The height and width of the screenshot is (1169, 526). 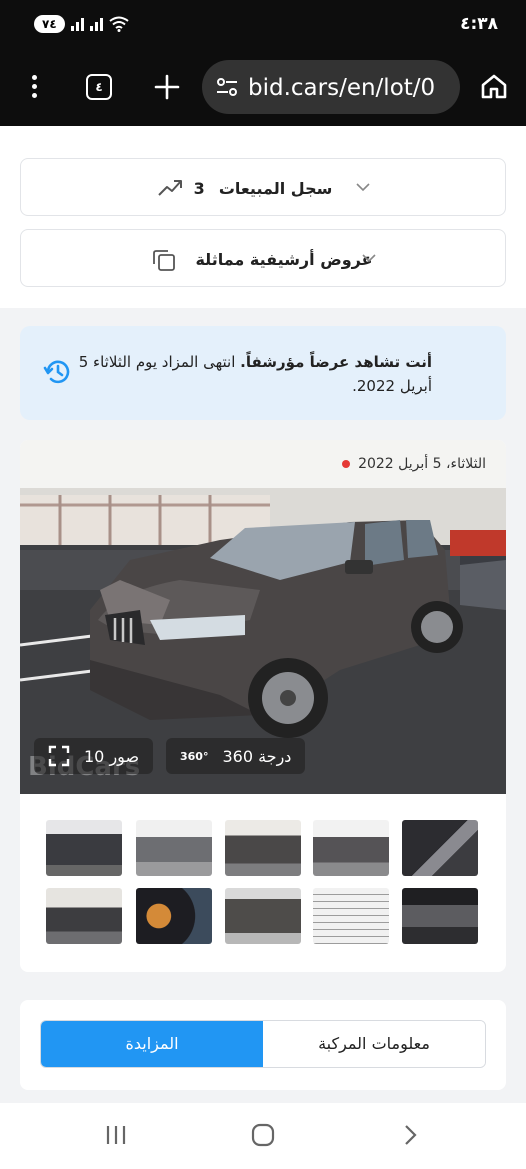 I want to click on similar-offers-dropdown: عروض أرشيفية مماثلة, so click(x=263, y=258).